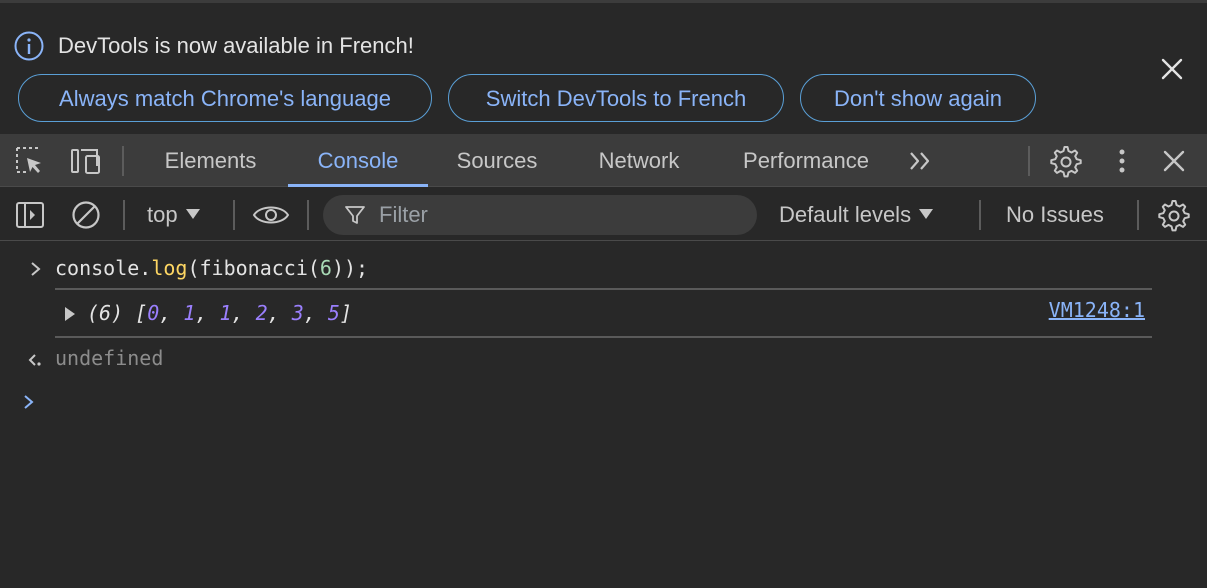 This screenshot has width=1207, height=588. What do you see at coordinates (70, 314) in the screenshot?
I see `expand-triangle-icon` at bounding box center [70, 314].